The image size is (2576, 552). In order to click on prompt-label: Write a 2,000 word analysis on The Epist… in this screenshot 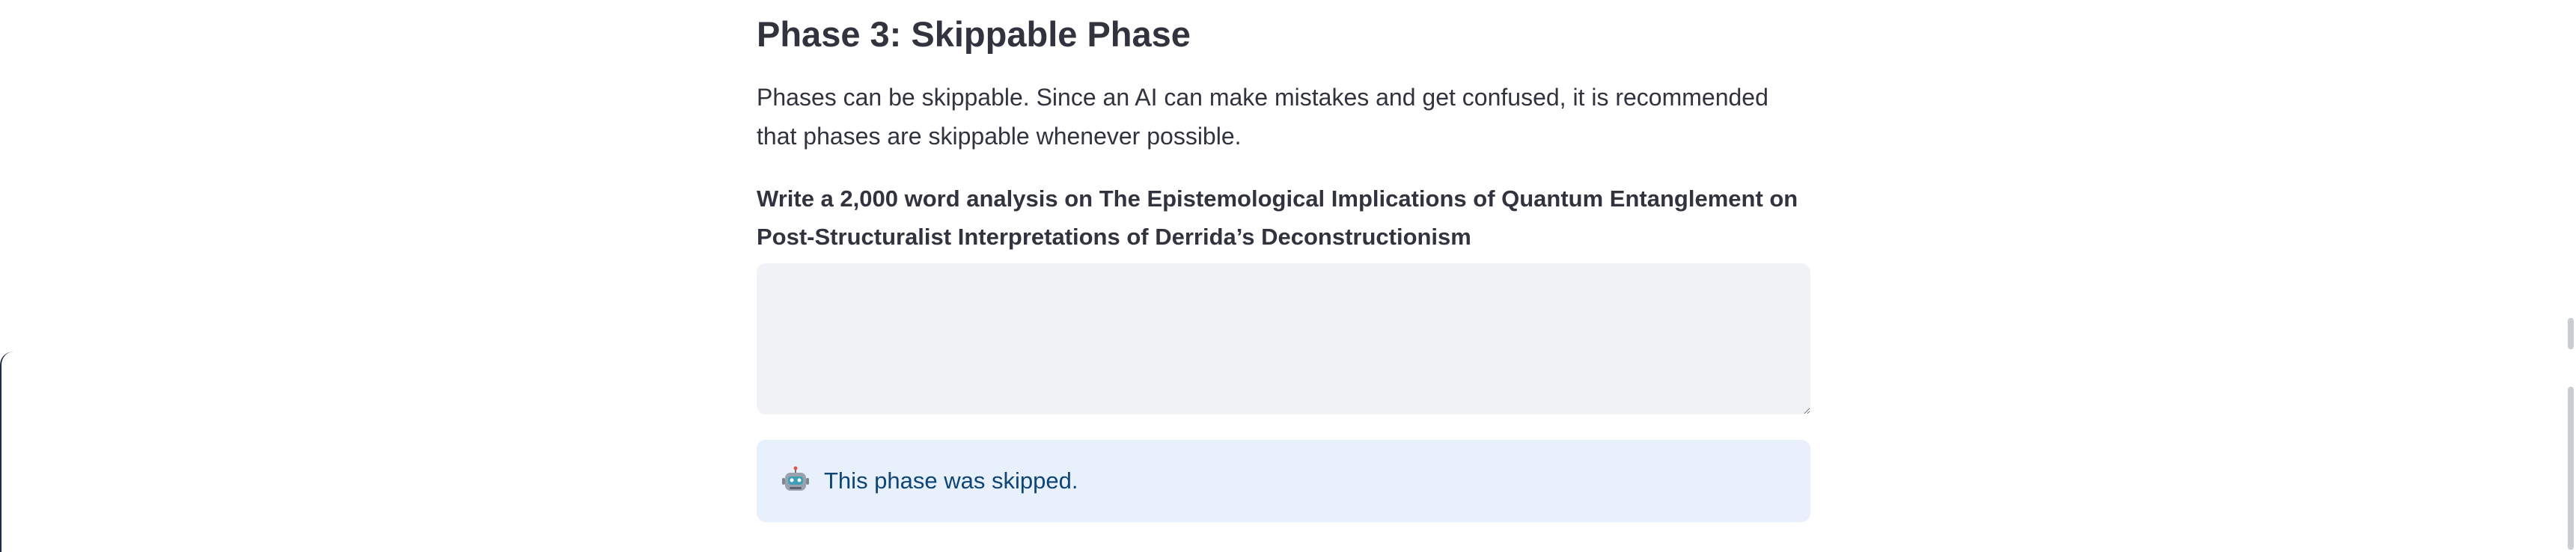, I will do `click(1277, 217)`.